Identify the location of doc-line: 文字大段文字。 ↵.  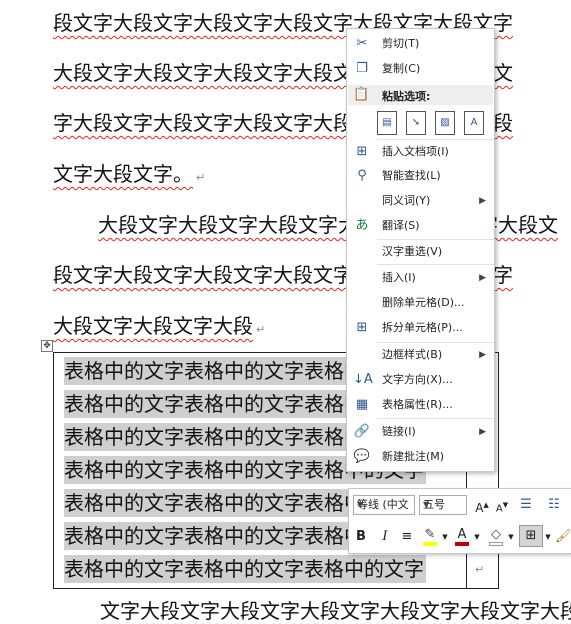
(129, 176).